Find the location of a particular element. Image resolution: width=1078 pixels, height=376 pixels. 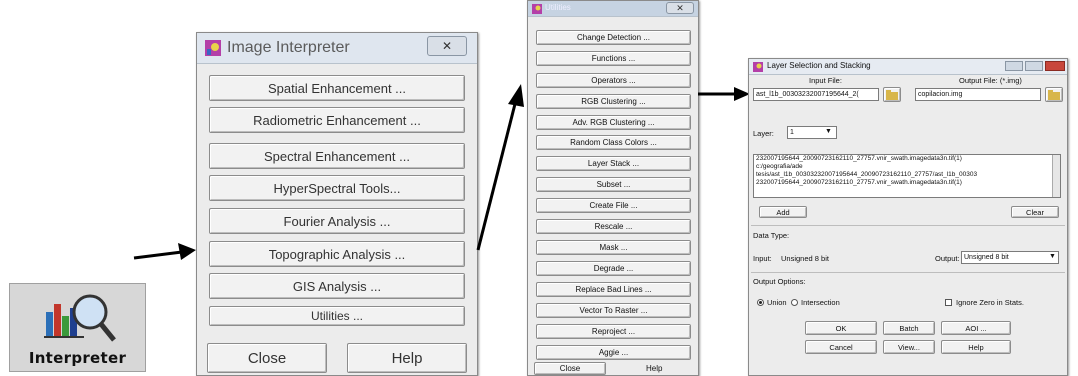

output-type-select: Unsigned 8 bit is located at coordinates (1010, 257).